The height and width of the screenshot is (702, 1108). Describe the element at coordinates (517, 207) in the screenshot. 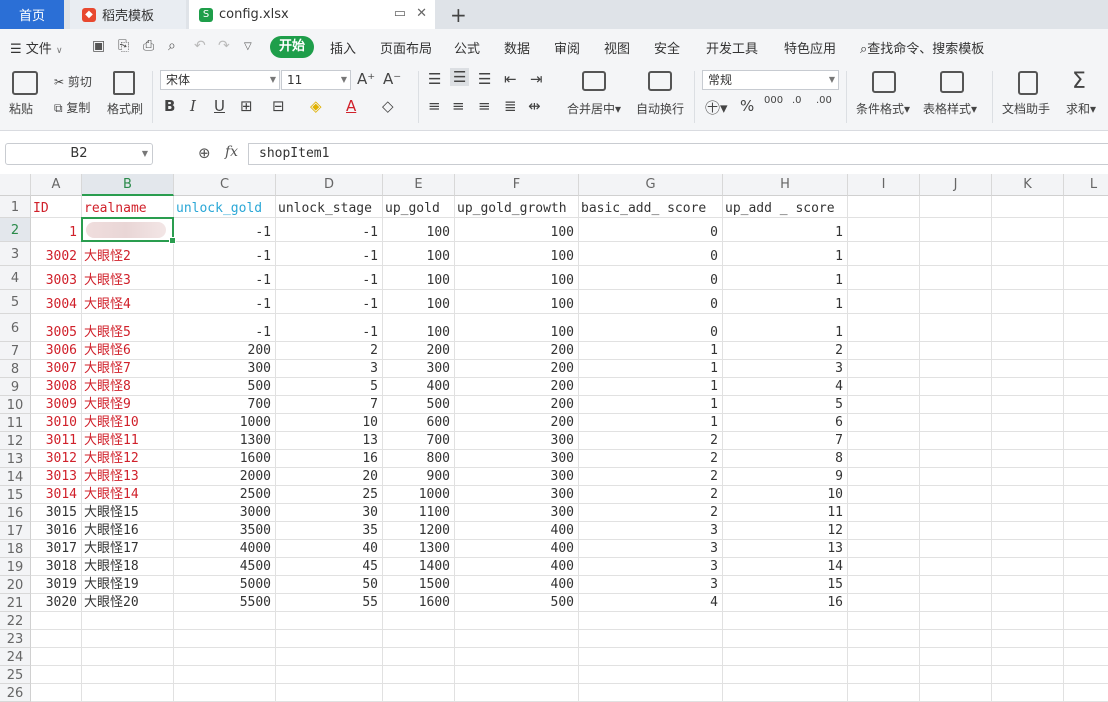

I see `cell: up_gold_growth` at that location.